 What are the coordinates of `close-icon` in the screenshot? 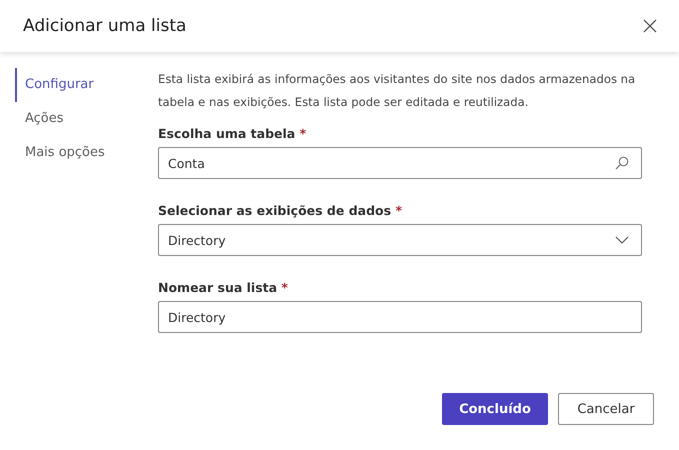 It's located at (650, 26).